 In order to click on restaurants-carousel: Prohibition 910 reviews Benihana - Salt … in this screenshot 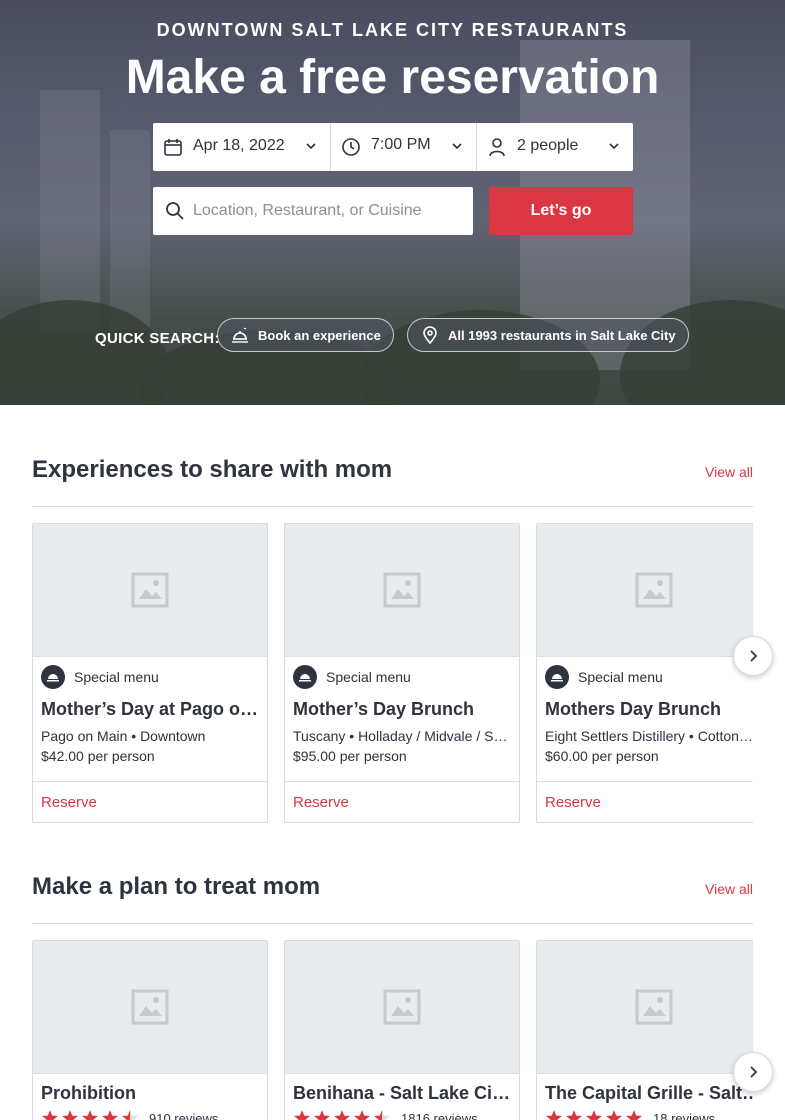, I will do `click(392, 1030)`.